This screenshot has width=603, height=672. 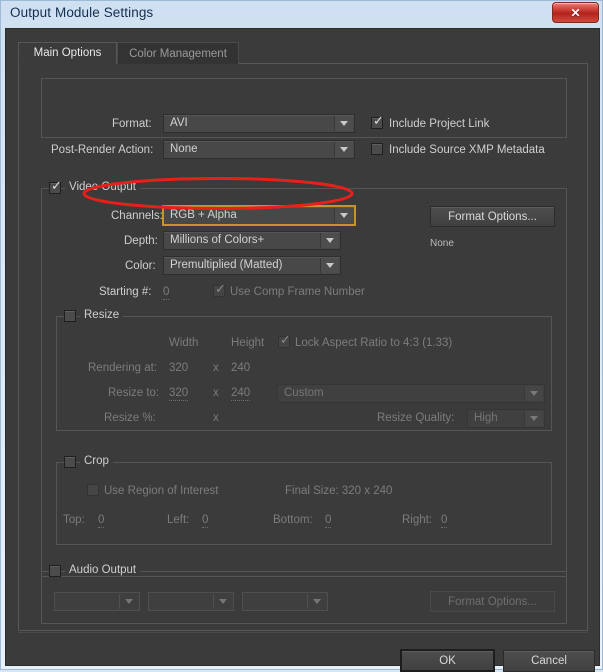 I want to click on window-title: Output Module Settings, so click(x=82, y=12).